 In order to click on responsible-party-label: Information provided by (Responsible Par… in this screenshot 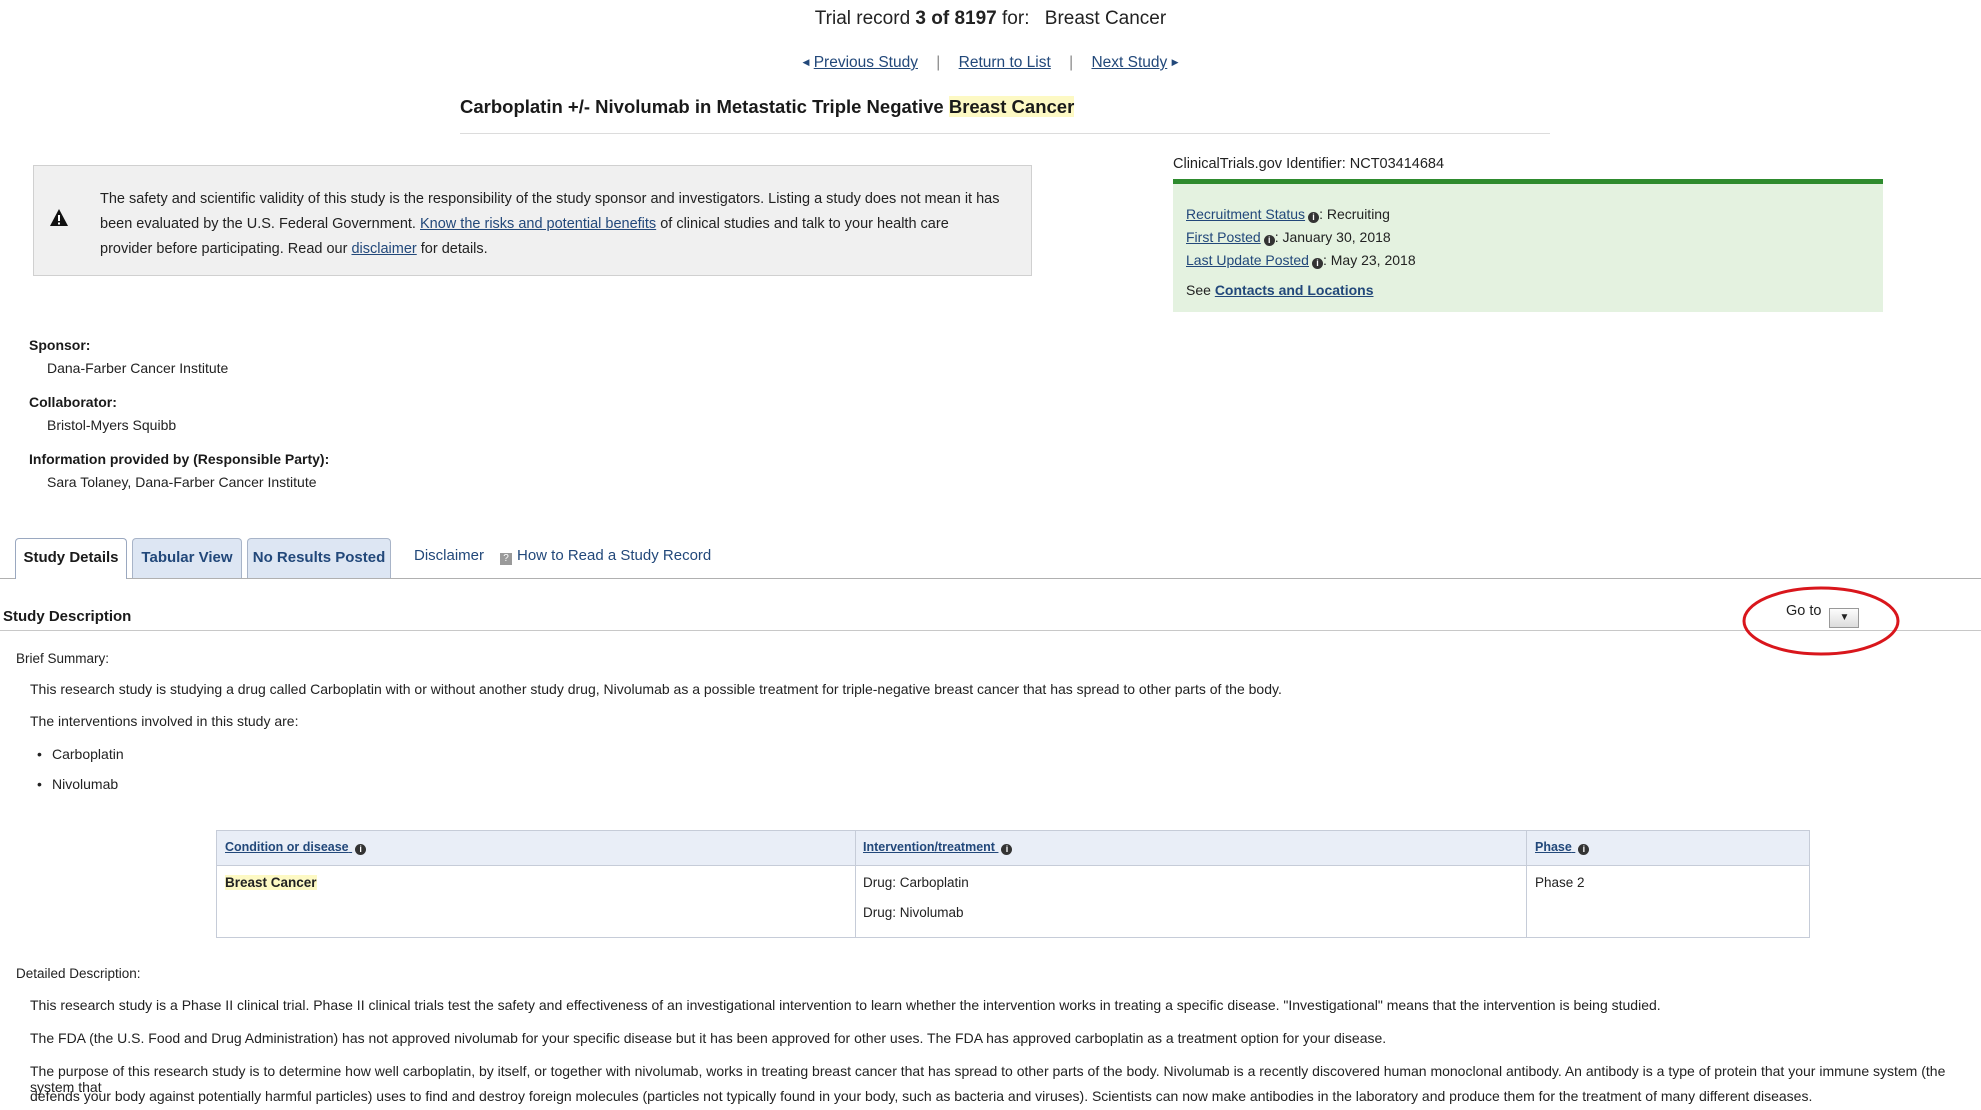, I will do `click(179, 459)`.